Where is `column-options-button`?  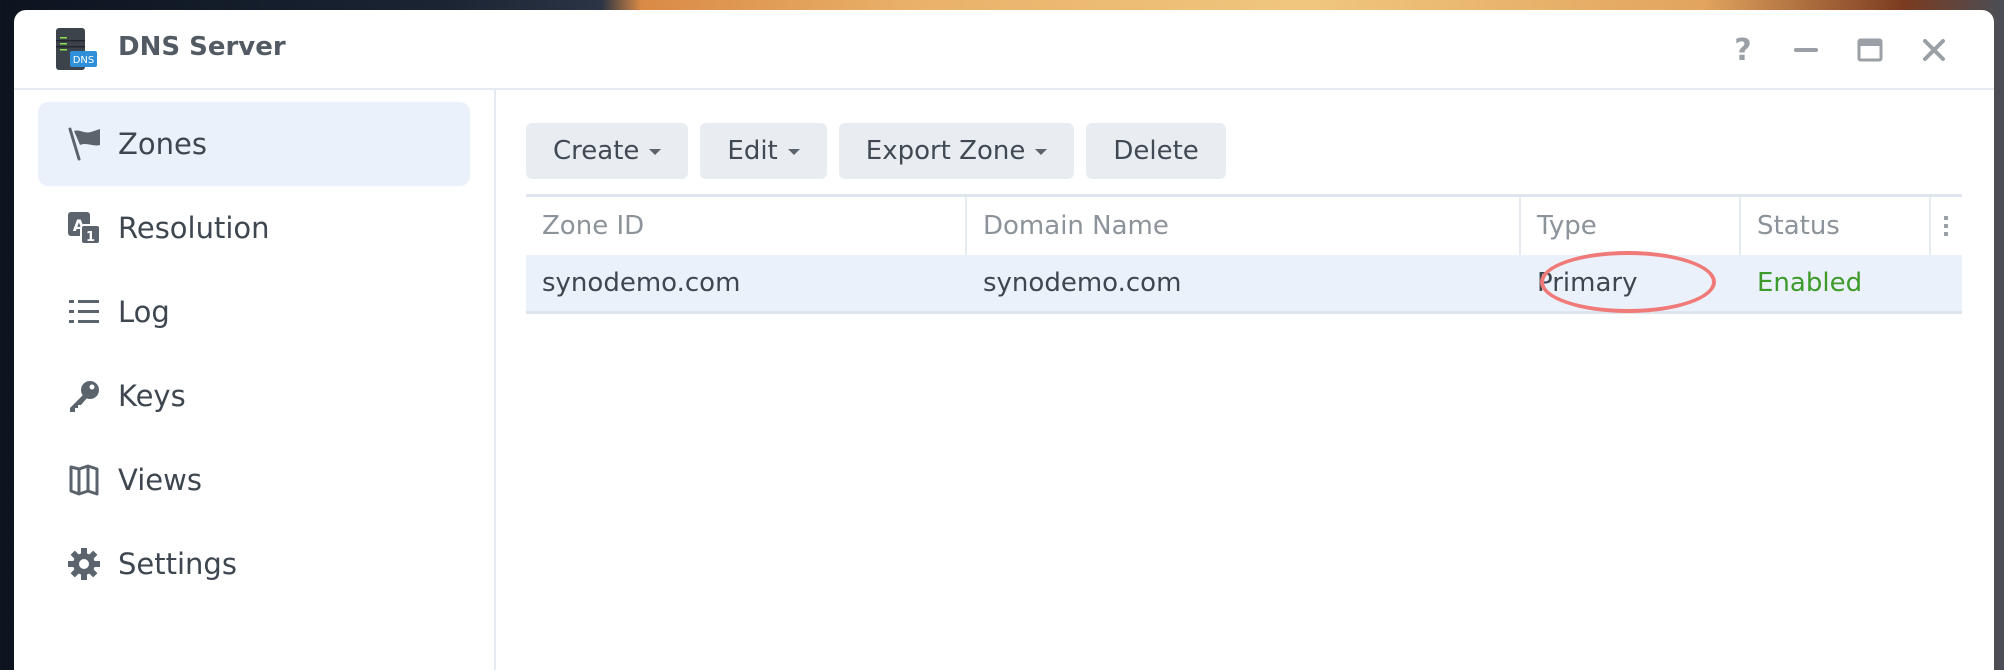
column-options-button is located at coordinates (1946, 226).